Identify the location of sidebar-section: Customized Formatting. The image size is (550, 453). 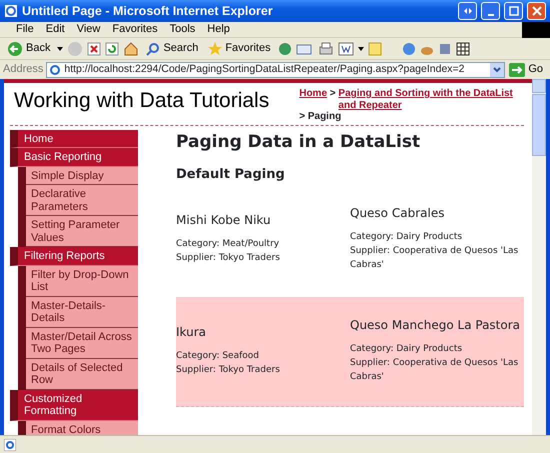
(74, 405).